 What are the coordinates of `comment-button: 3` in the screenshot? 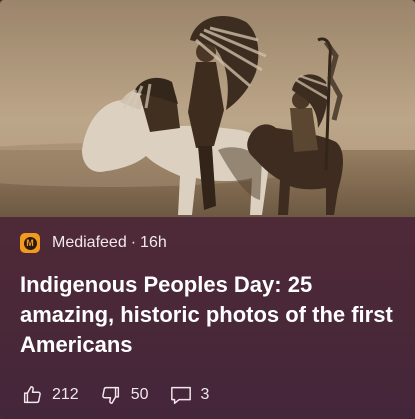 It's located at (189, 395).